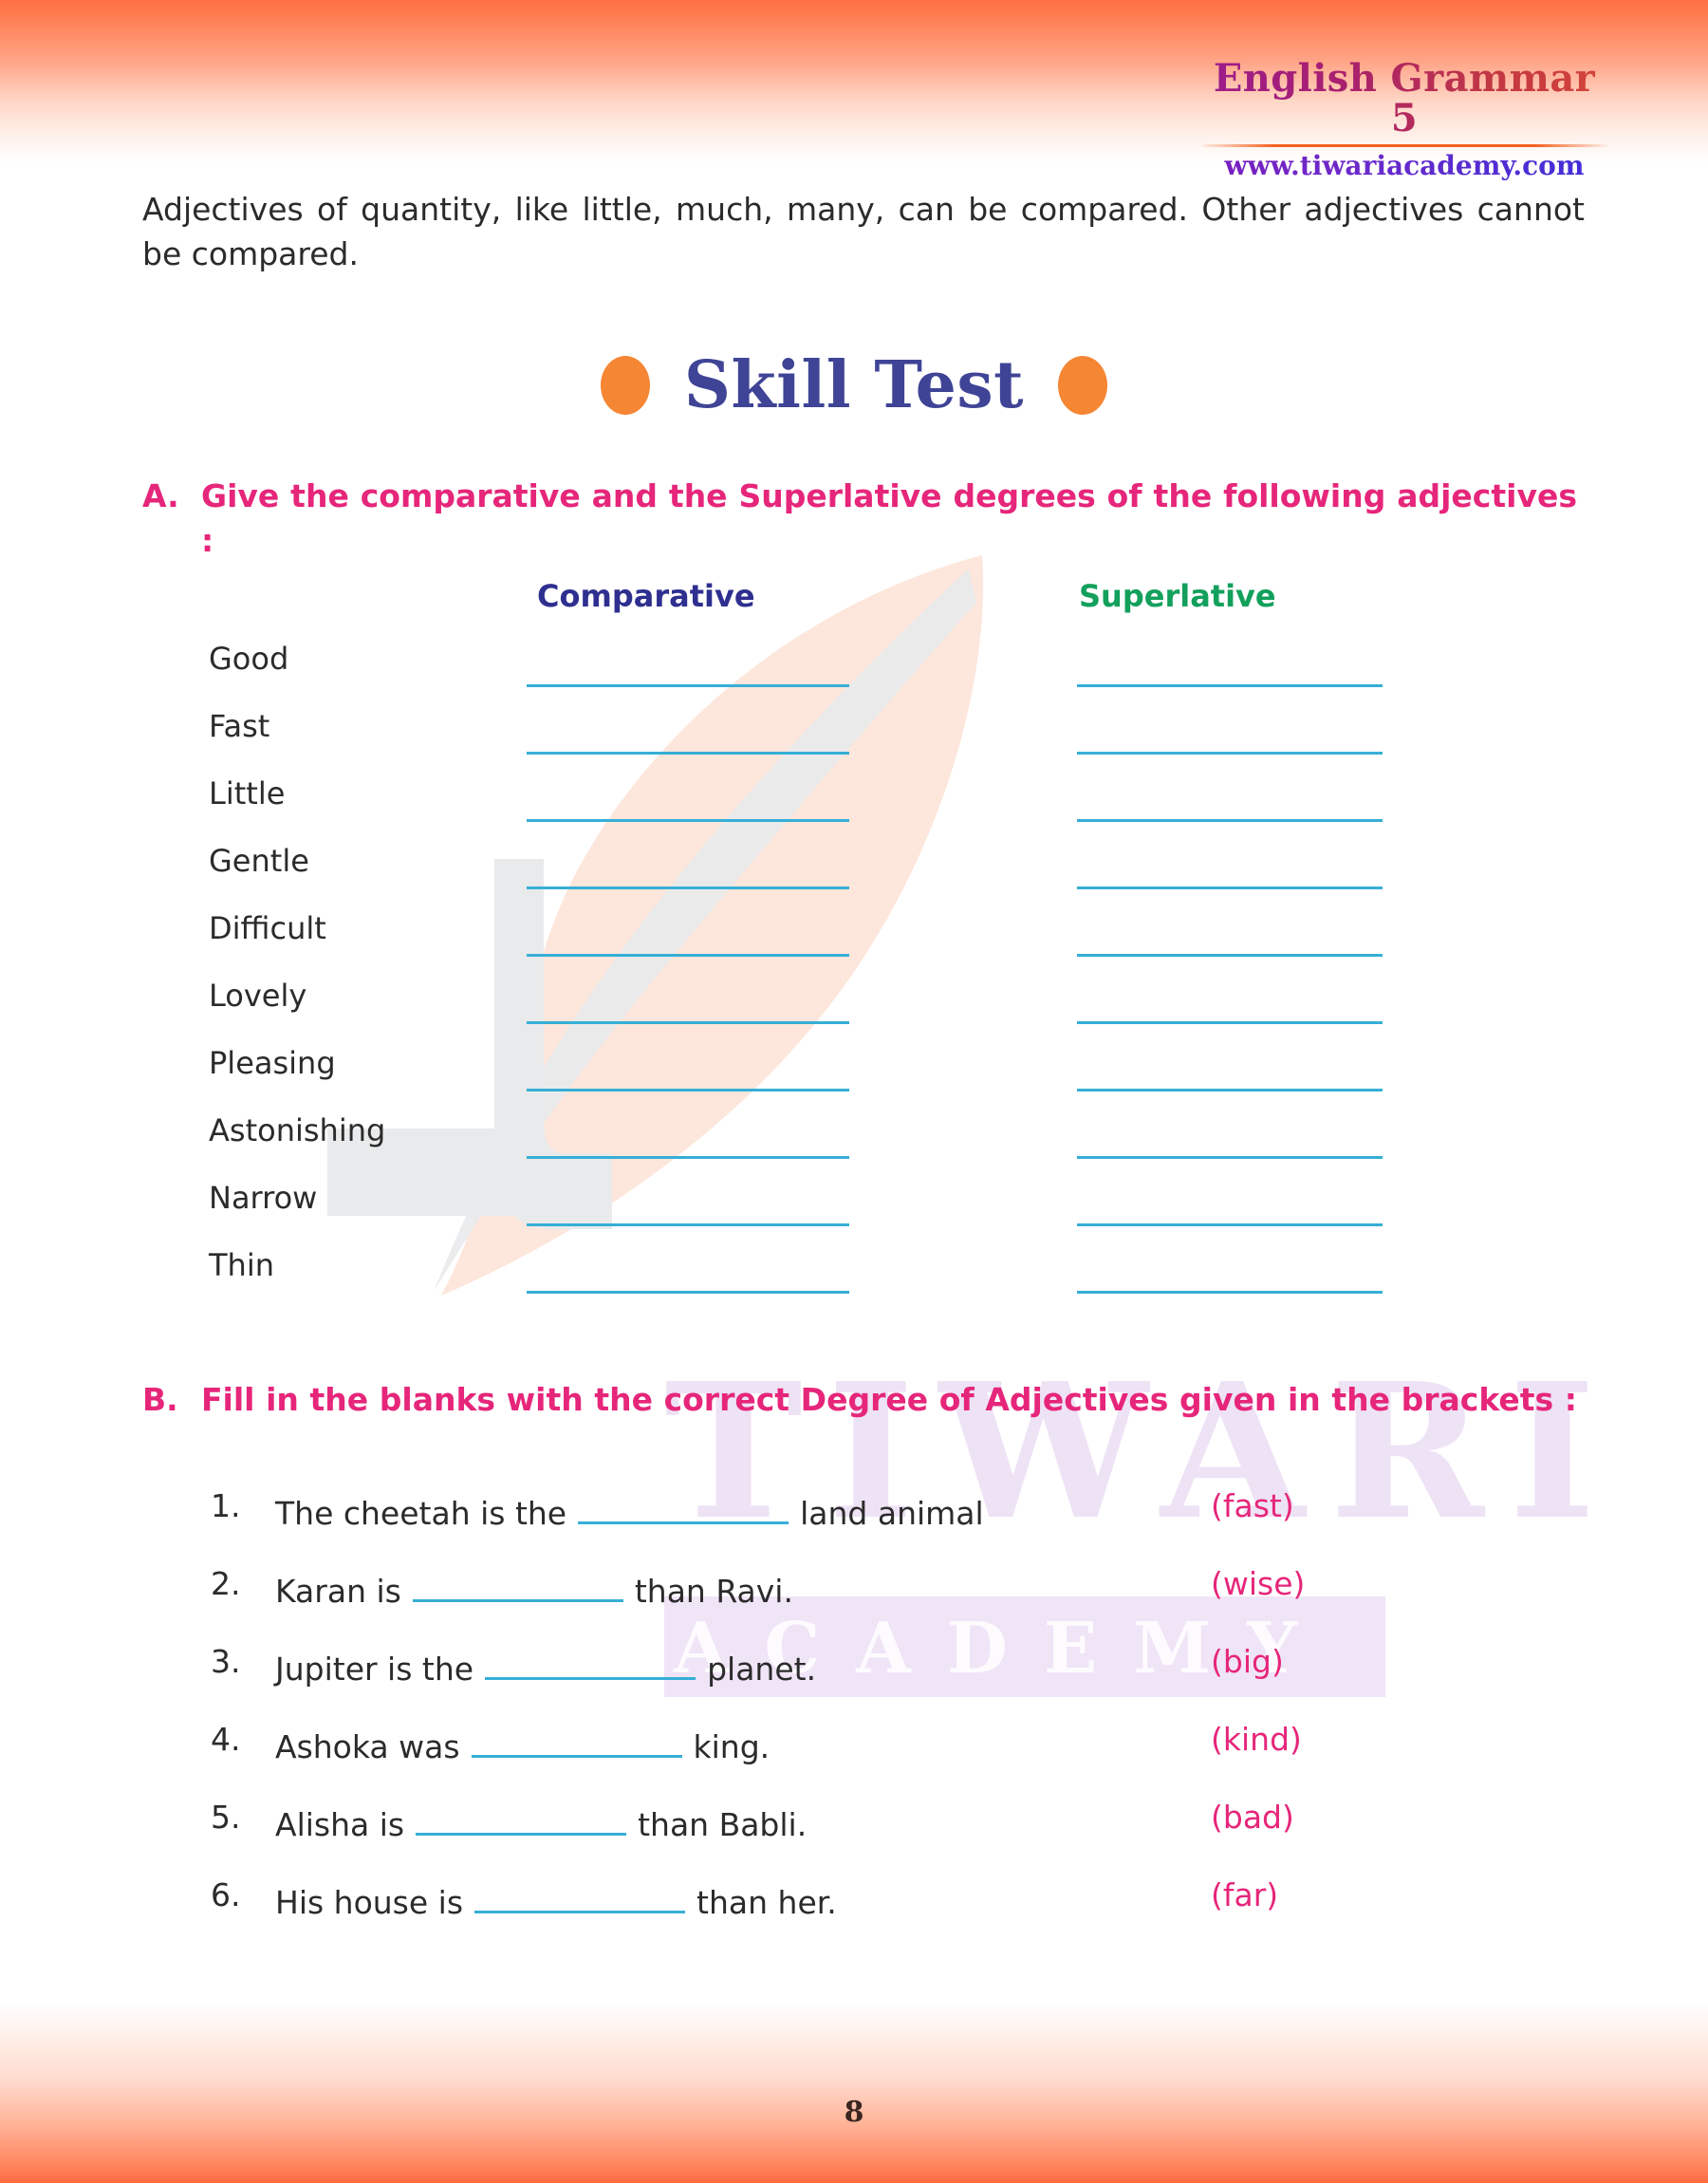 Image resolution: width=1708 pixels, height=2183 pixels. I want to click on fill-blank-question-row: 1. The cheetah is the land animal (fast), so click(854, 1529).